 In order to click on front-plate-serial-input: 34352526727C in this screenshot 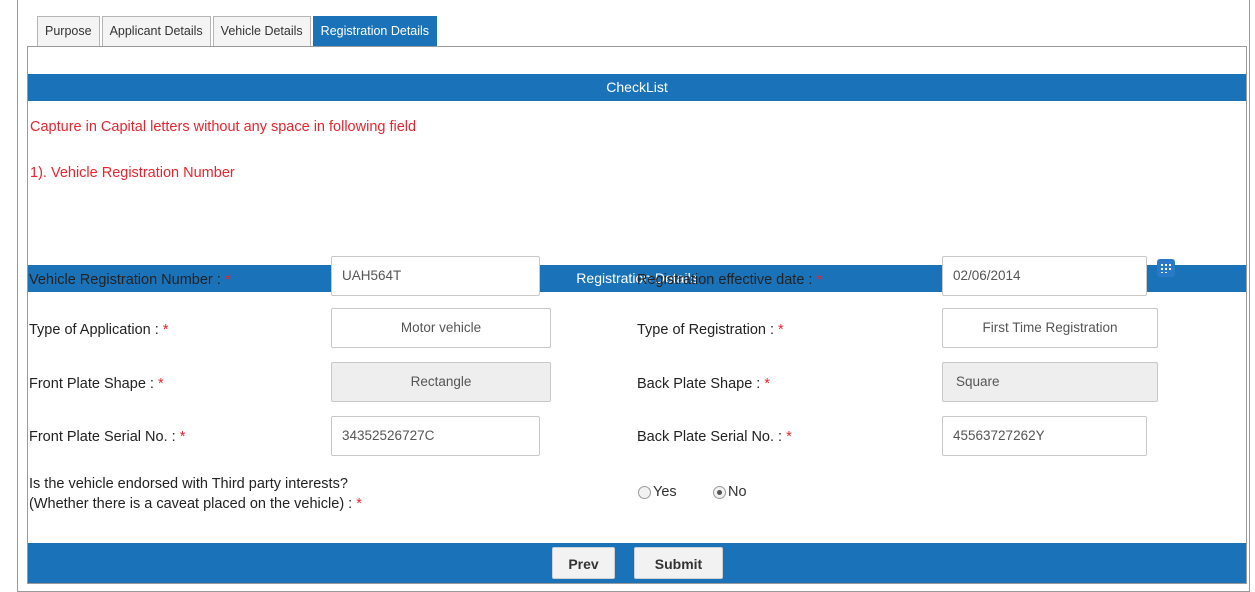, I will do `click(435, 436)`.